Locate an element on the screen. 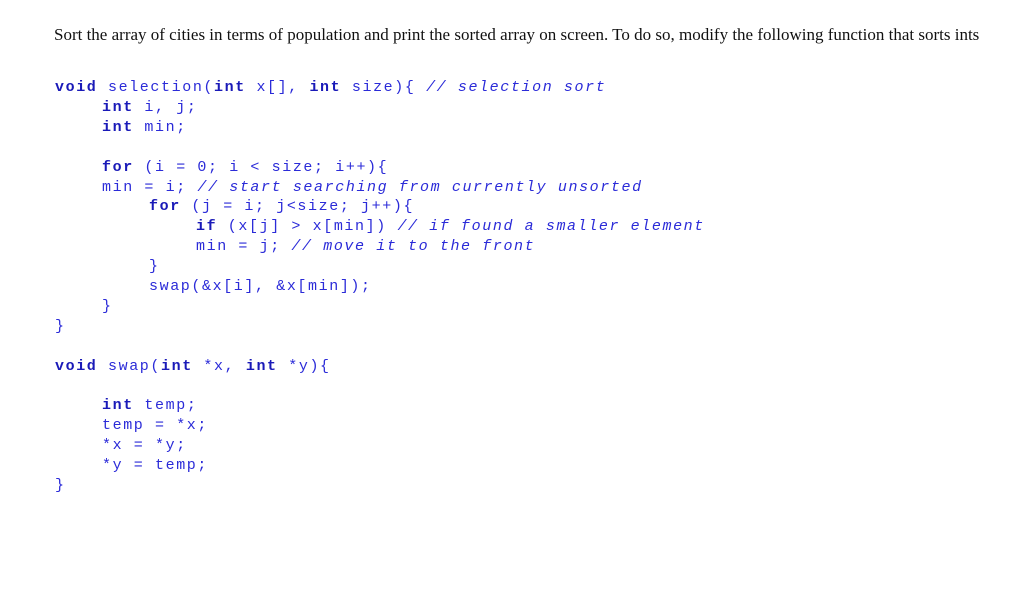 The image size is (1024, 593). code-line: min = j; // move it to the front is located at coordinates (365, 247).